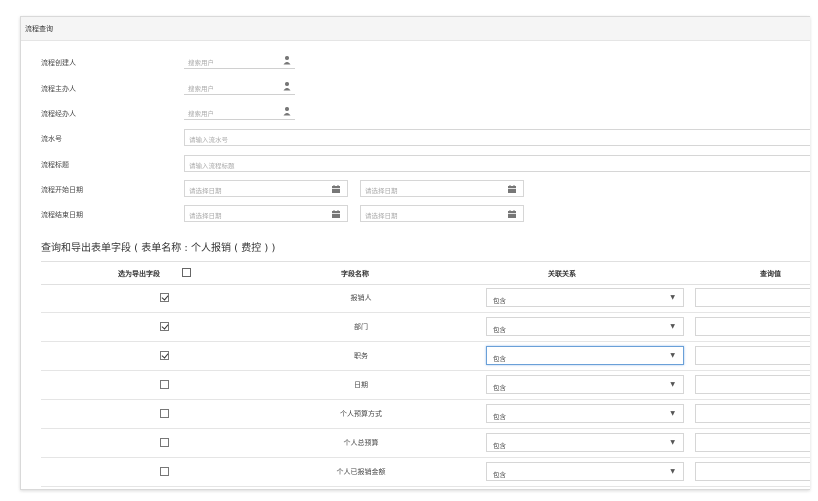 The image size is (818, 501). Describe the element at coordinates (58, 114) in the screenshot. I see `participant-label: 流程经办人` at that location.